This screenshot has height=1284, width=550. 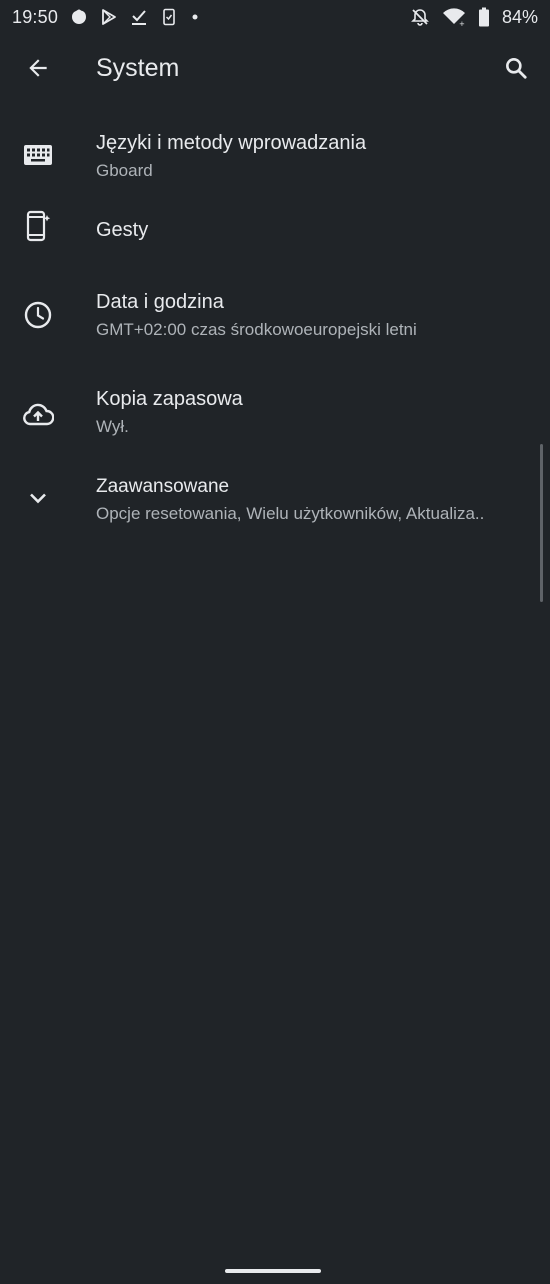 I want to click on notification-blob-icon, so click(x=79, y=17).